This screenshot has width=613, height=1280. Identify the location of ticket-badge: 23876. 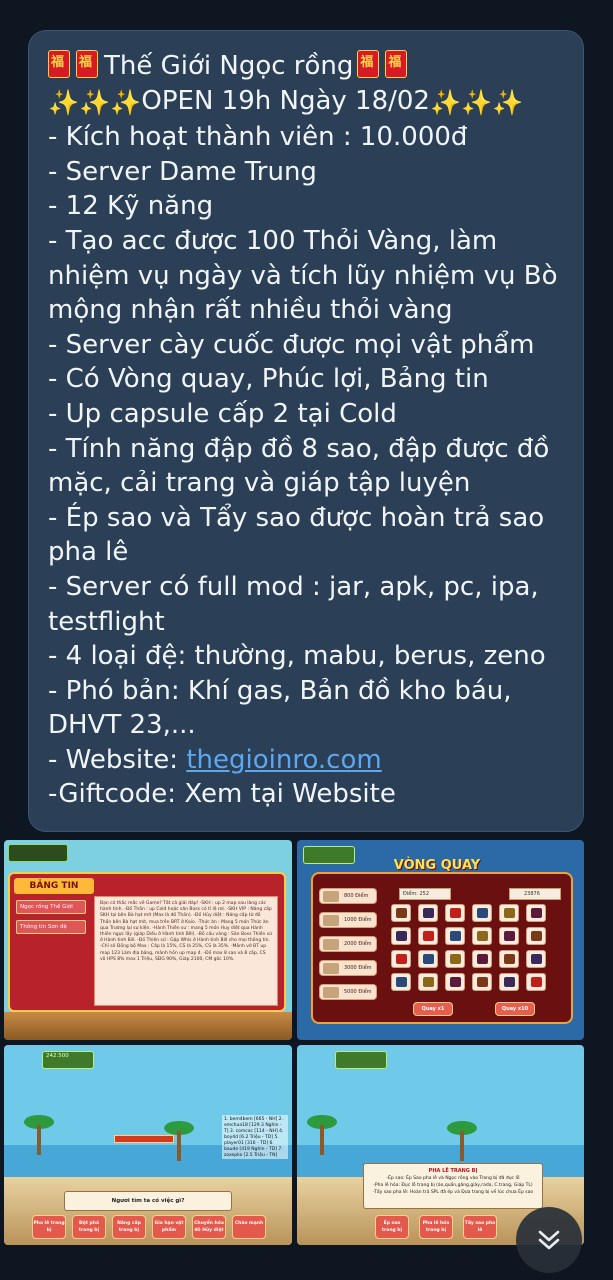
(535, 894).